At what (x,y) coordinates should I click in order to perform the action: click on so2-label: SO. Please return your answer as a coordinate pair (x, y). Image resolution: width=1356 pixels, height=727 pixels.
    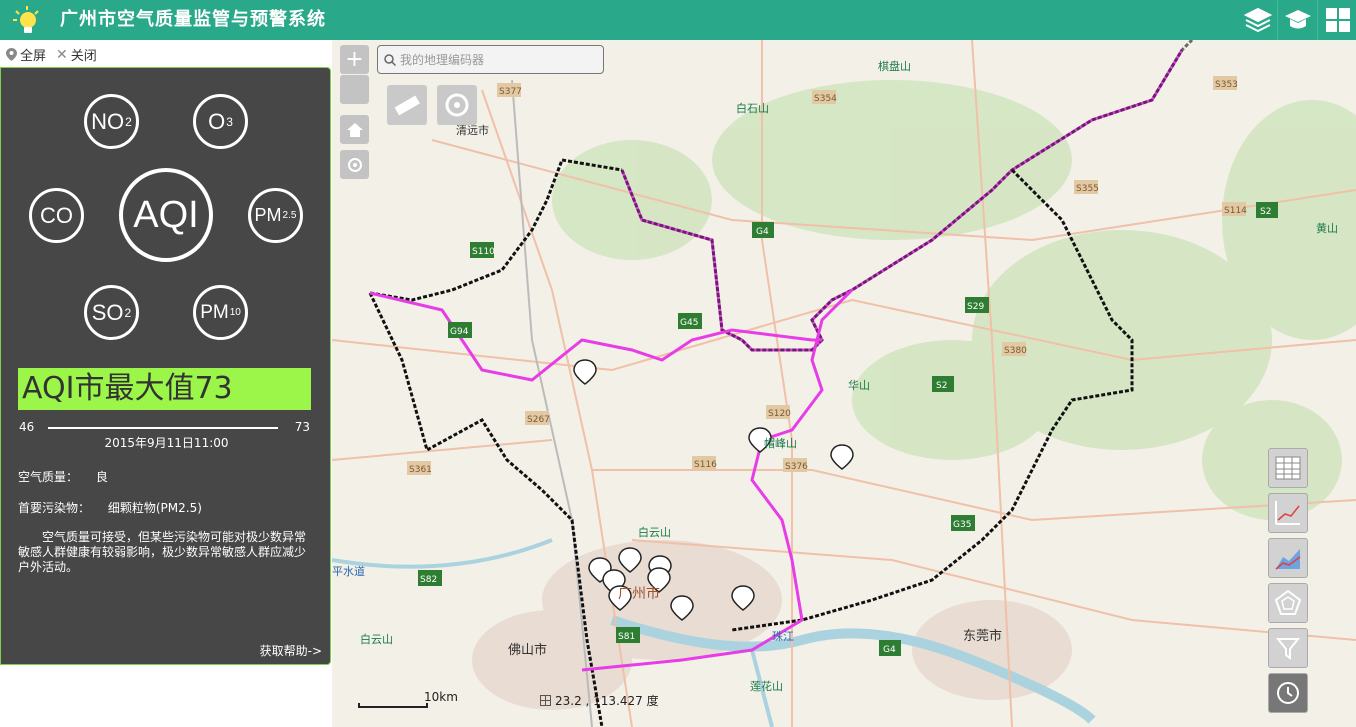
    Looking at the image, I should click on (107, 312).